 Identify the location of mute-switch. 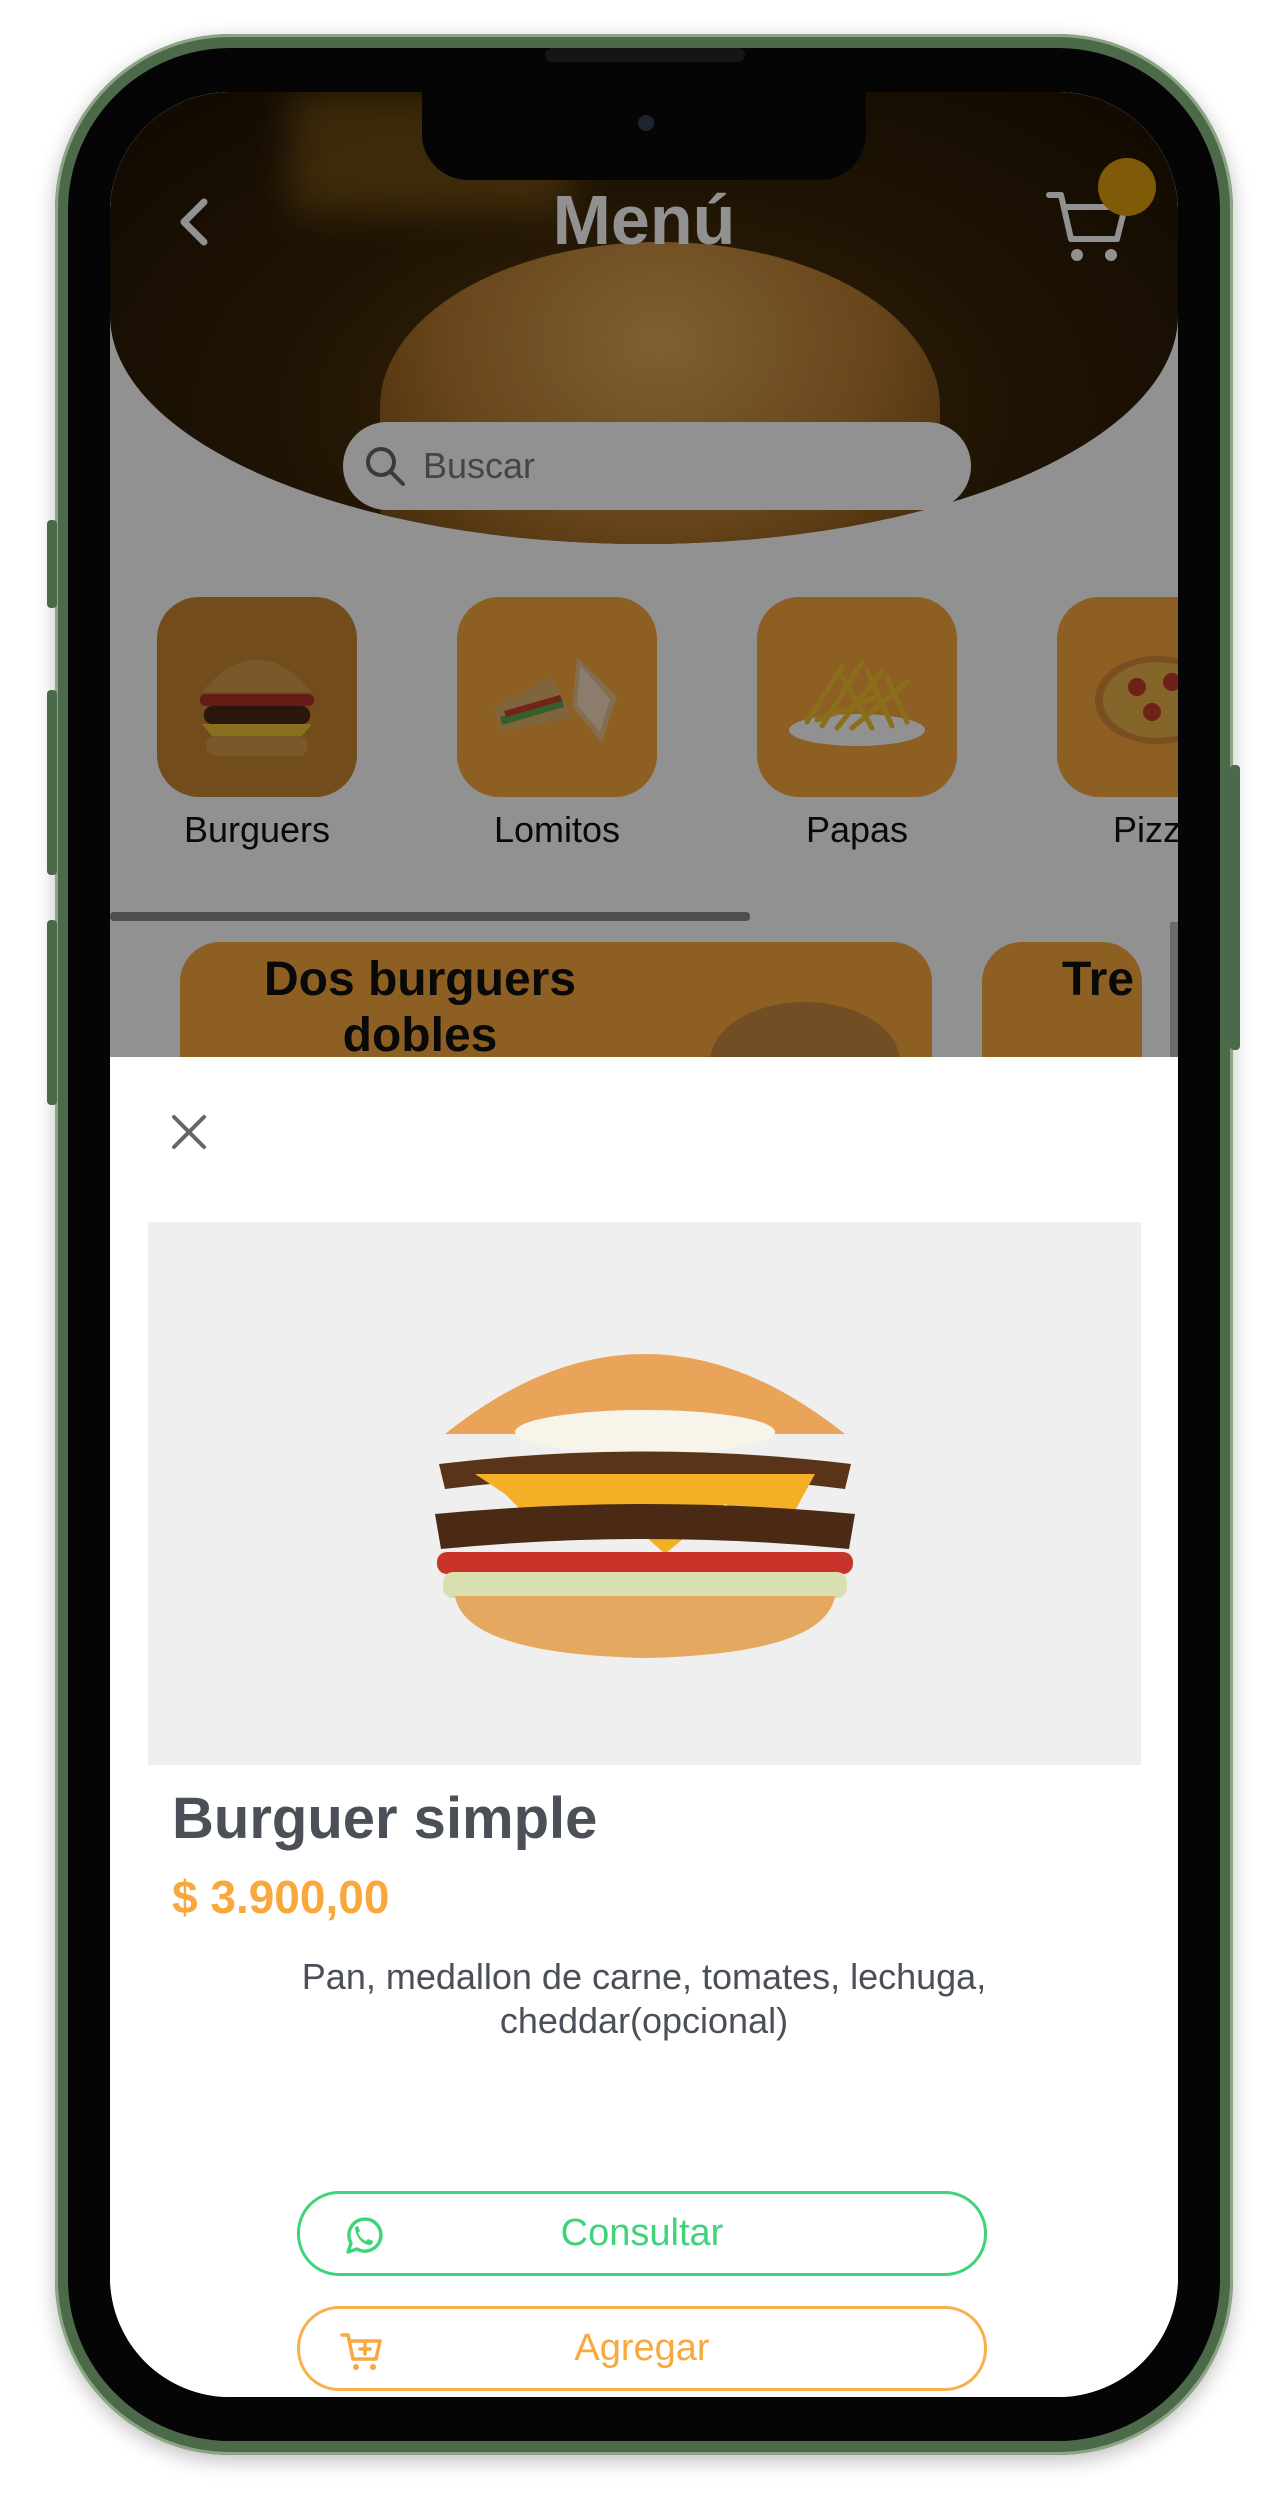
(52, 564).